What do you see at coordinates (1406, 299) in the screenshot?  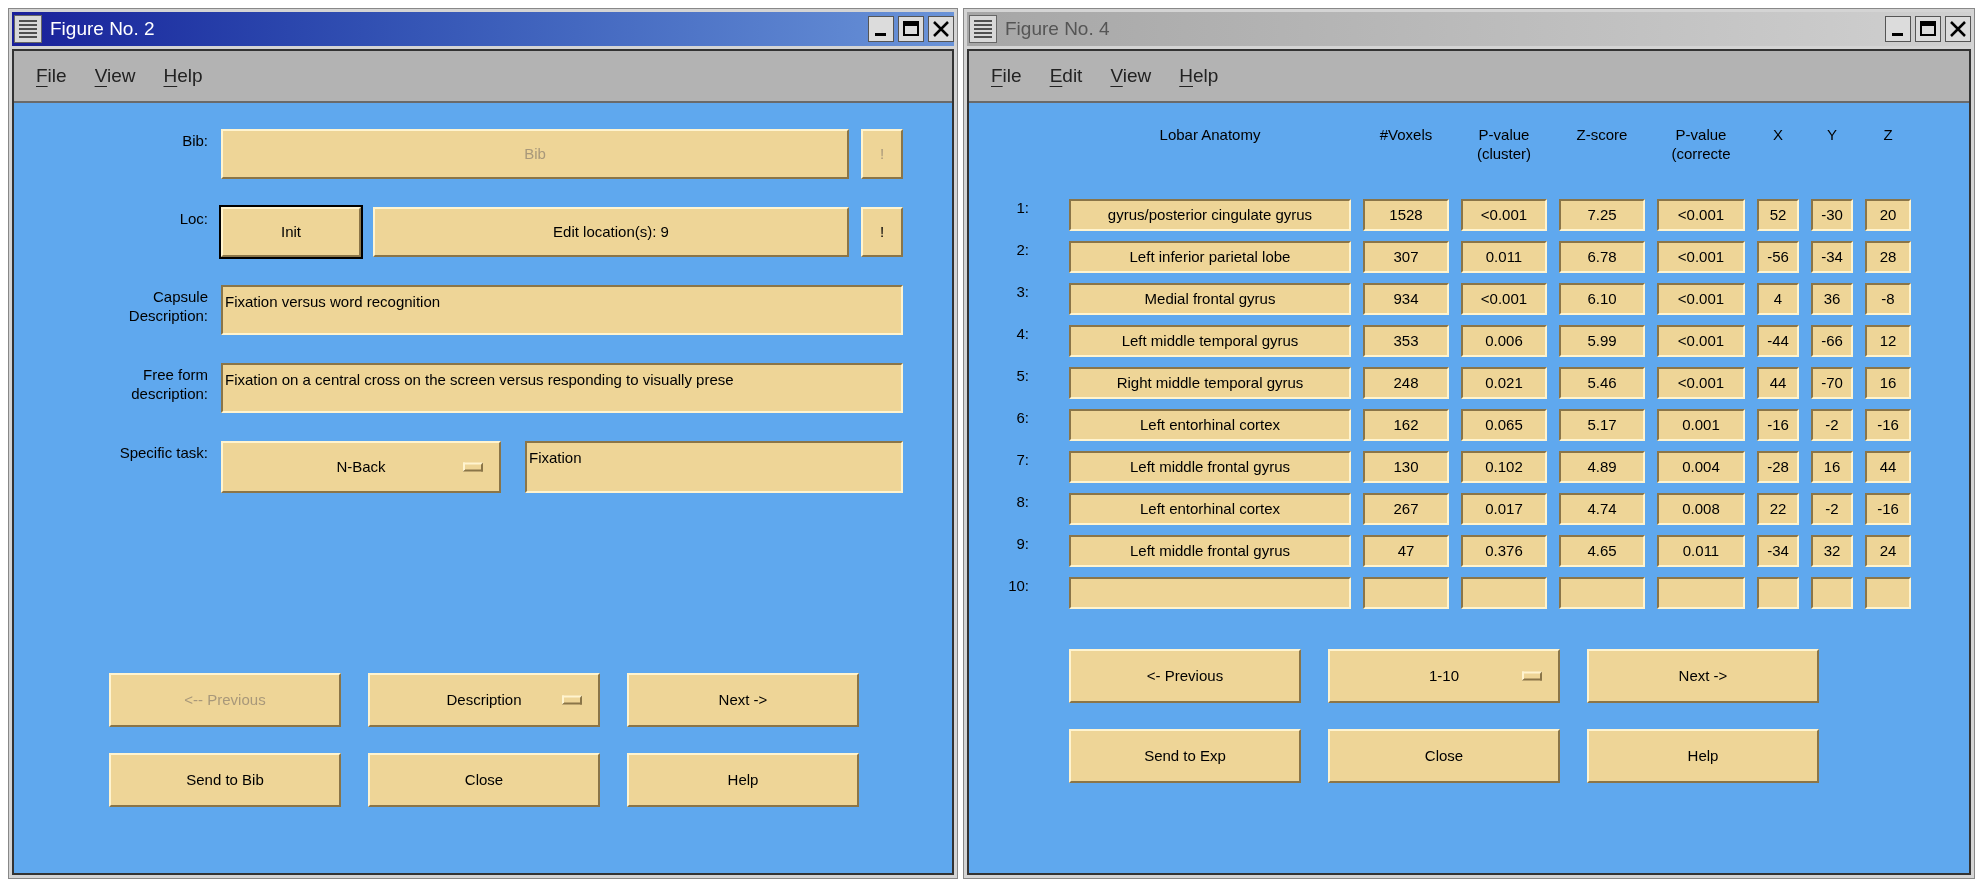 I see `table-cell: 934` at bounding box center [1406, 299].